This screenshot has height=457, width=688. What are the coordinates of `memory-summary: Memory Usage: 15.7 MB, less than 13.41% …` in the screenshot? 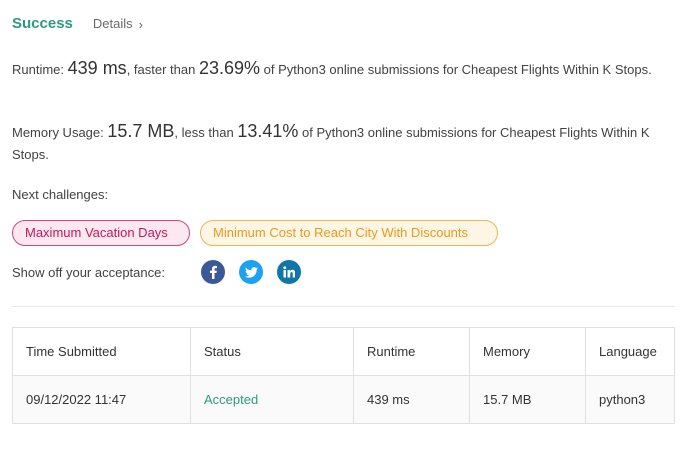 It's located at (339, 143).